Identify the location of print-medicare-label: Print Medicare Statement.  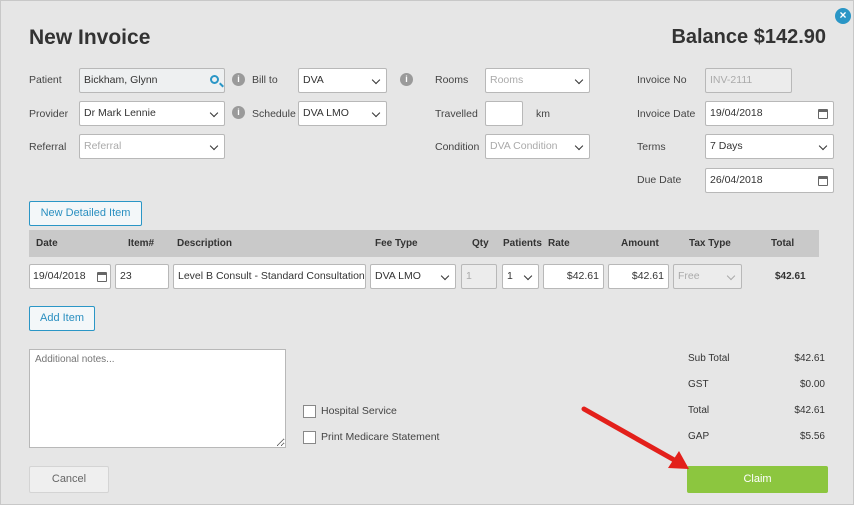
(380, 437).